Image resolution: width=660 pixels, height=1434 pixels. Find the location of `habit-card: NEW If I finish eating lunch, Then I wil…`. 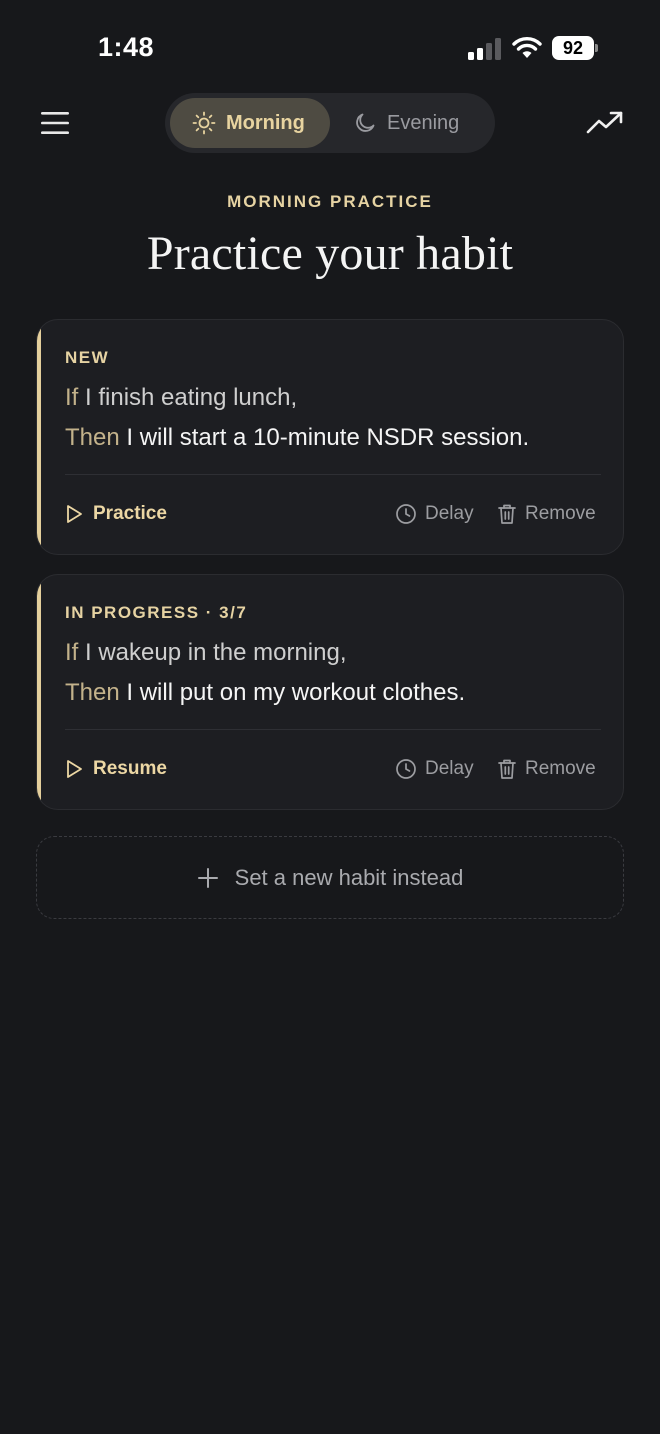

habit-card: NEW If I finish eating lunch, Then I wil… is located at coordinates (330, 437).